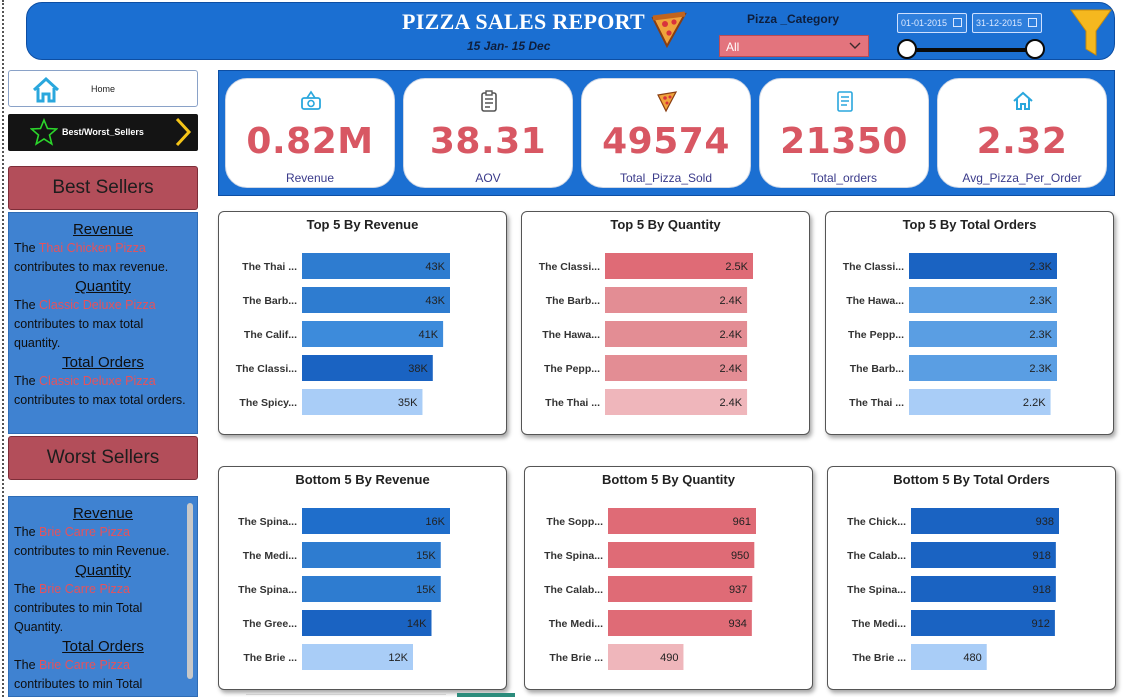 The image size is (1133, 697). Describe the element at coordinates (97, 381) in the screenshot. I see `best-orders-pizza: Classic Deluxe Pizza` at that location.